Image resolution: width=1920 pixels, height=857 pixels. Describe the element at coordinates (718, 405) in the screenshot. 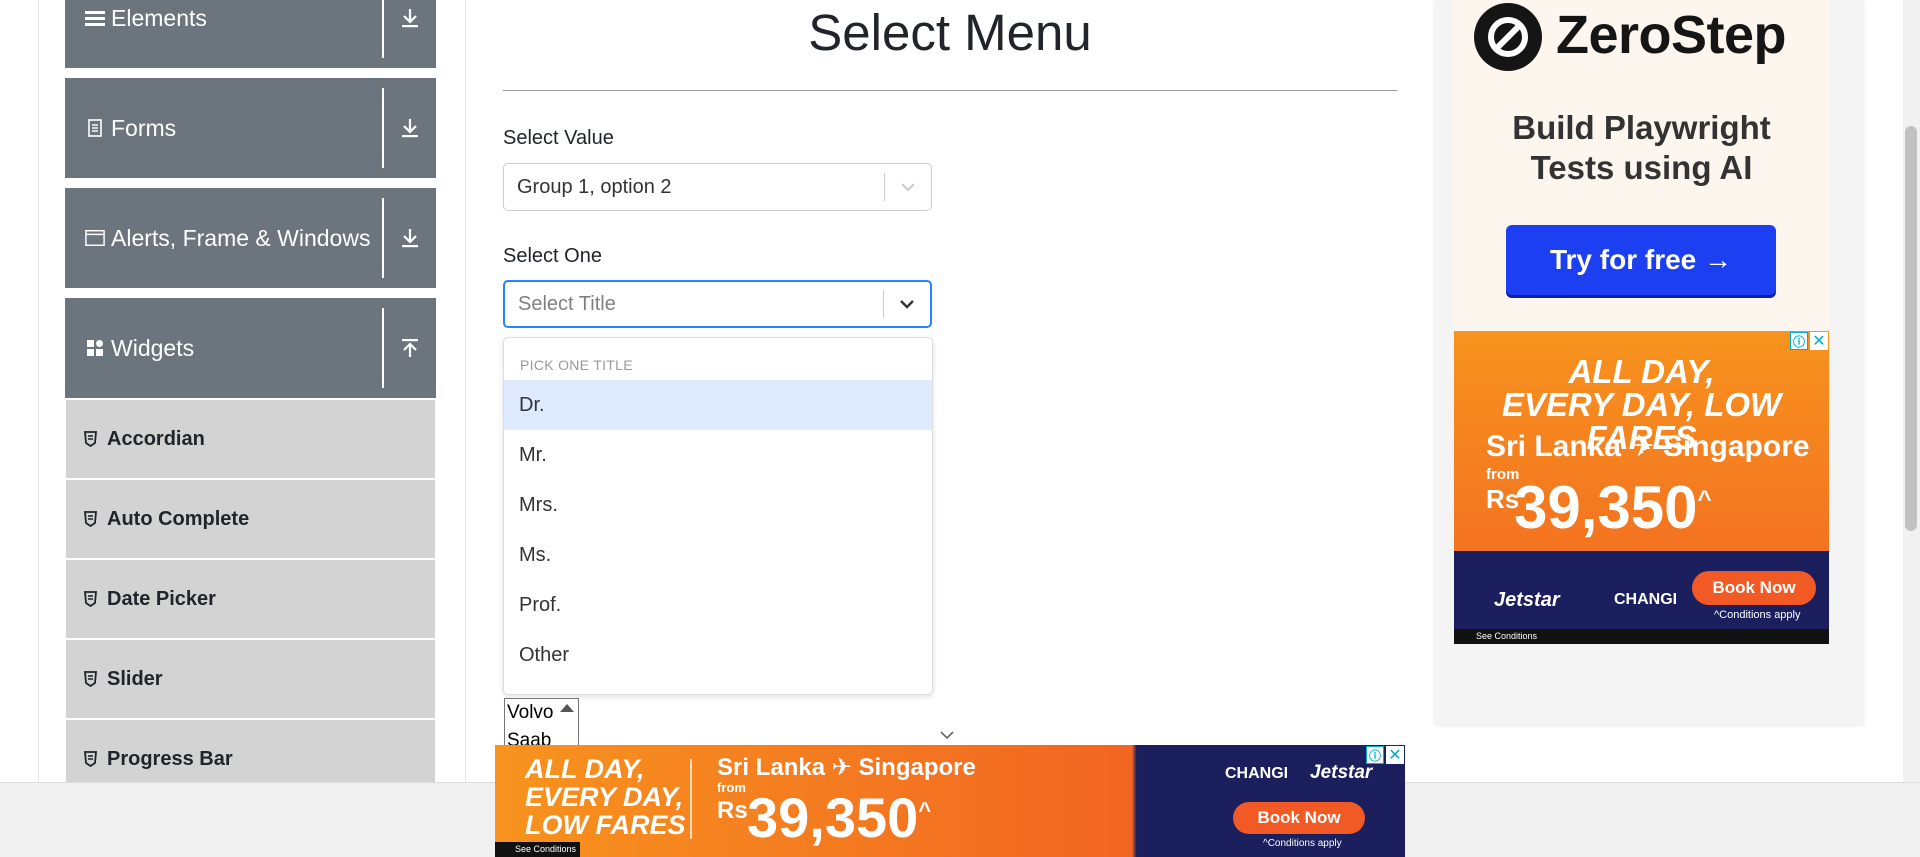

I see `option-dr: Dr.` at that location.